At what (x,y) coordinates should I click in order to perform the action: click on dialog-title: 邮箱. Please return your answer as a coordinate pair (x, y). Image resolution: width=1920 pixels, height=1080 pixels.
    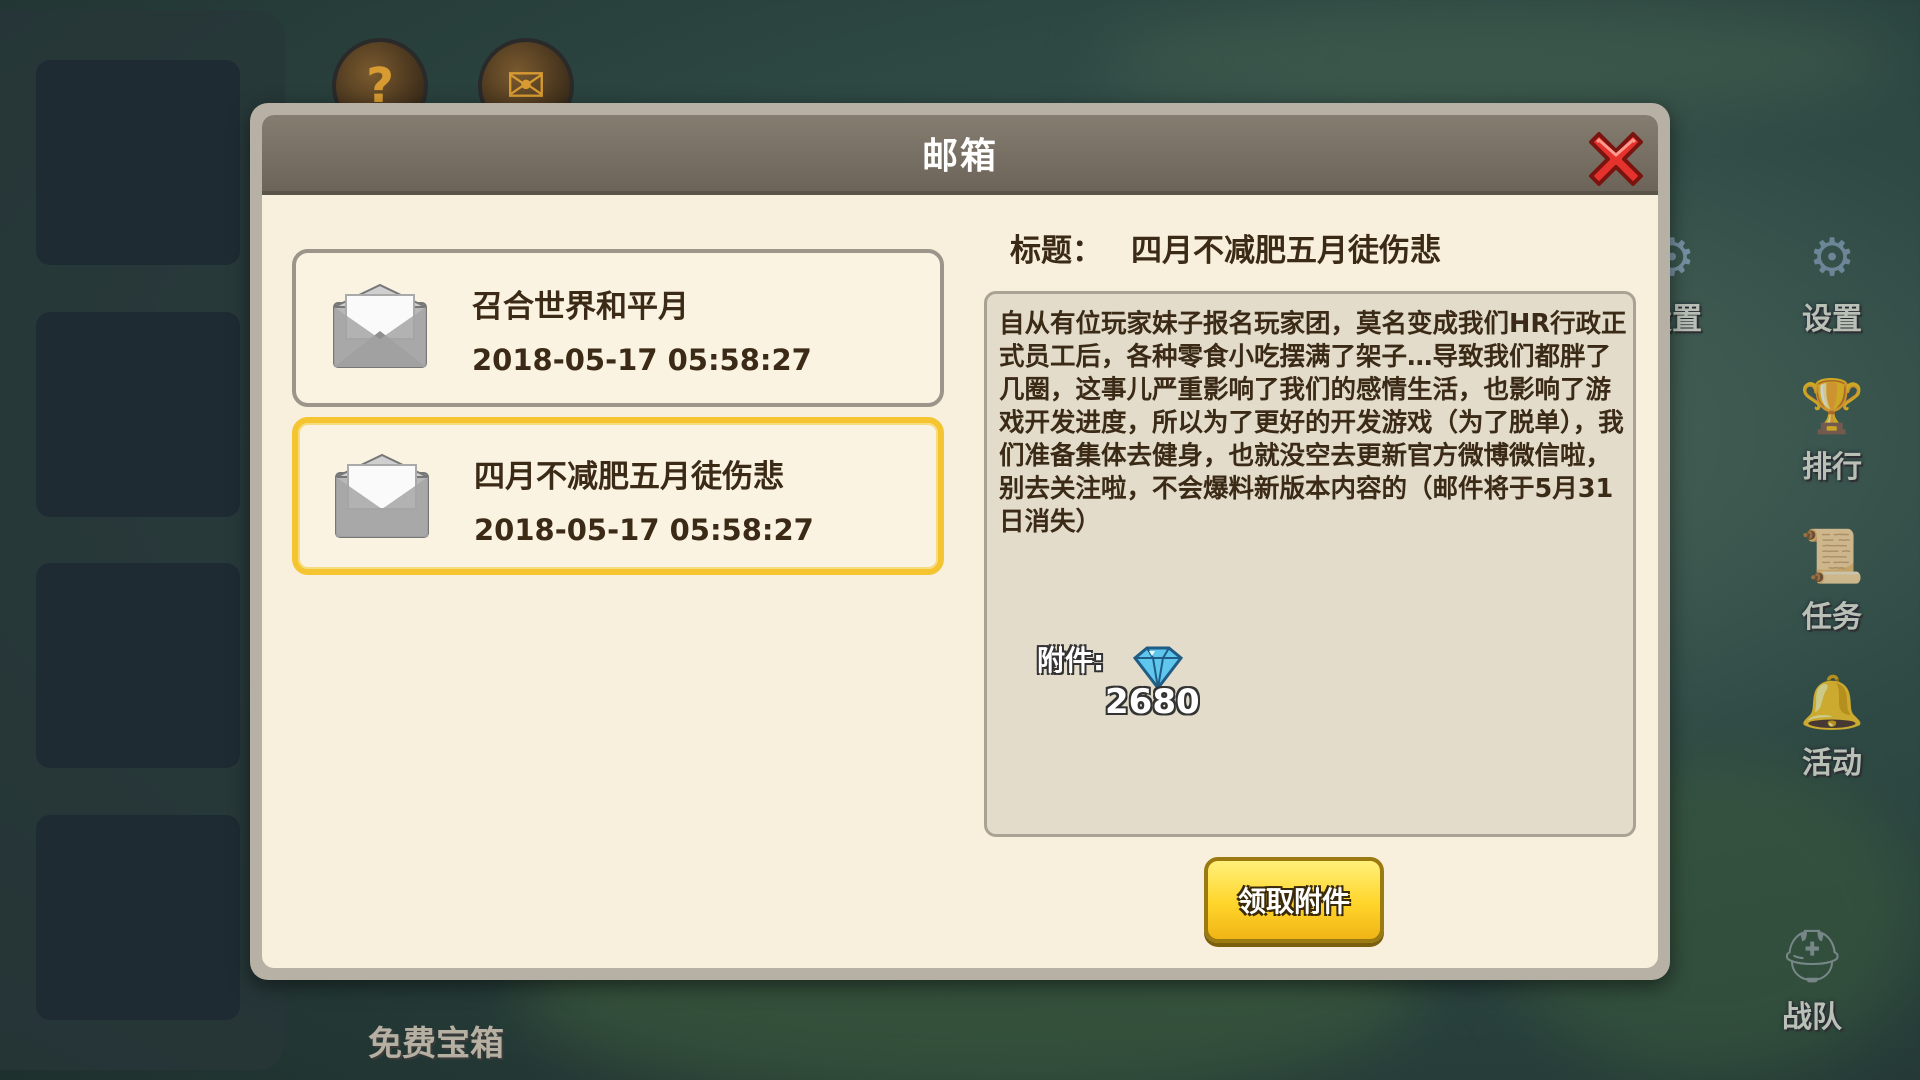
    Looking at the image, I should click on (959, 156).